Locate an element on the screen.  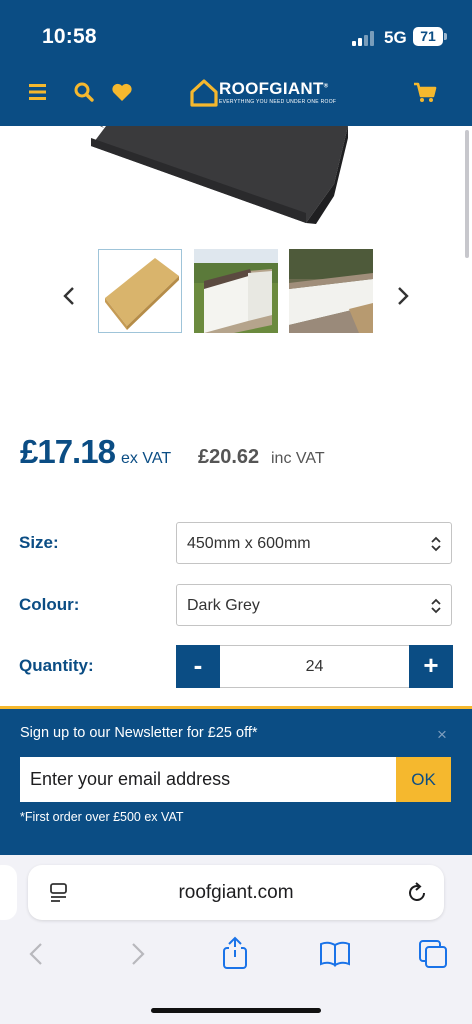
quantity-input: 24 is located at coordinates (314, 666).